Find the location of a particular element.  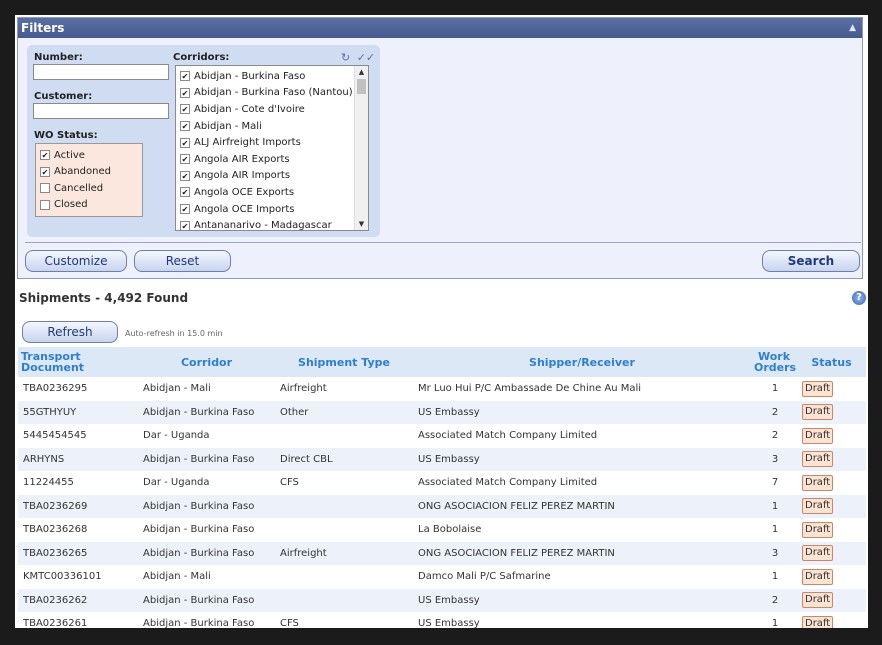

corridor-item: Abidjan - Burkina Faso is located at coordinates (265, 76).